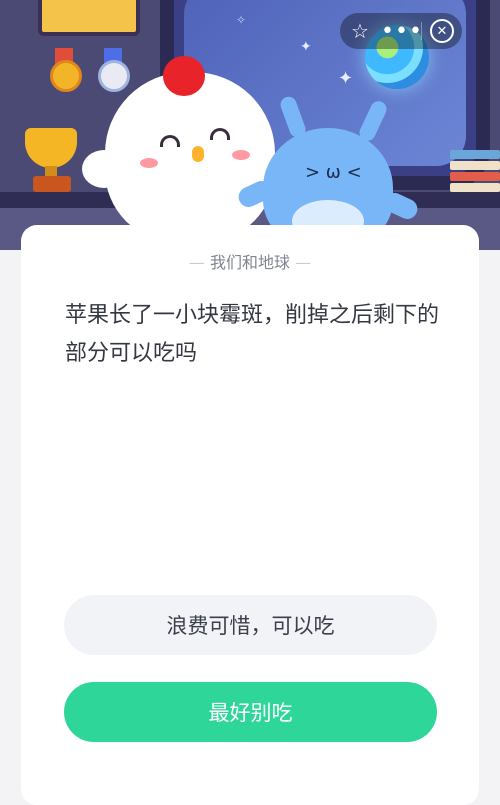  I want to click on answer-option-a: 浪费可惜，可以吃, so click(250, 625).